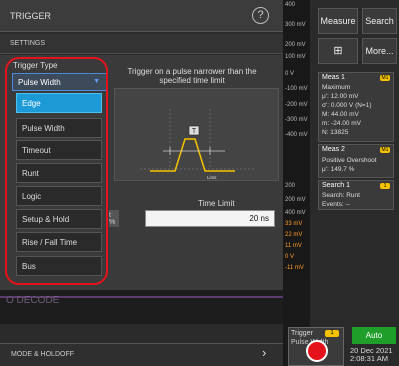 The width and height of the screenshot is (399, 366). What do you see at coordinates (338, 21) in the screenshot?
I see `measure-button: Measure` at bounding box center [338, 21].